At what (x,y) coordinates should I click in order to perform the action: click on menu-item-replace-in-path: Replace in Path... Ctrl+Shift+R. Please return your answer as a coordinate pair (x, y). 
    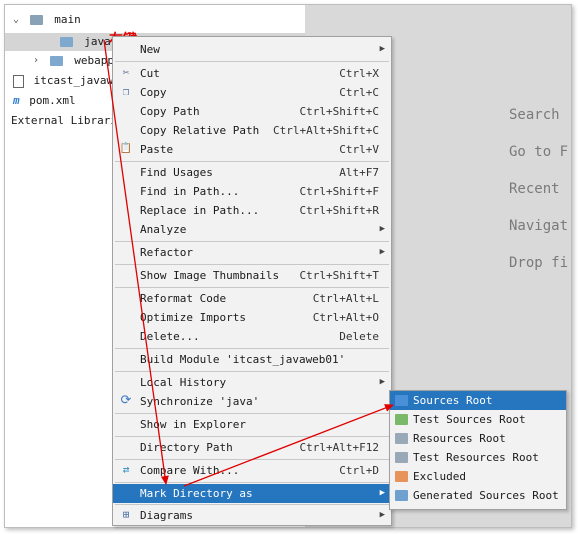
    Looking at the image, I should click on (252, 210).